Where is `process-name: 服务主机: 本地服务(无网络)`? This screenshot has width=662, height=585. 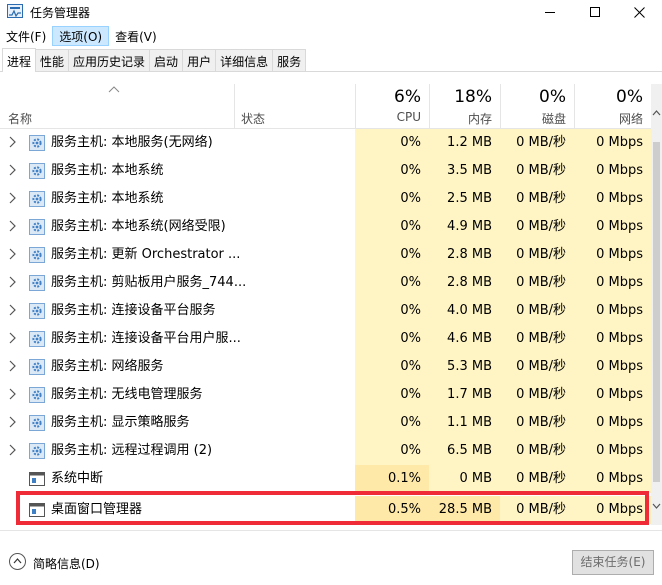 process-name: 服务主机: 本地服务(无网络) is located at coordinates (132, 142).